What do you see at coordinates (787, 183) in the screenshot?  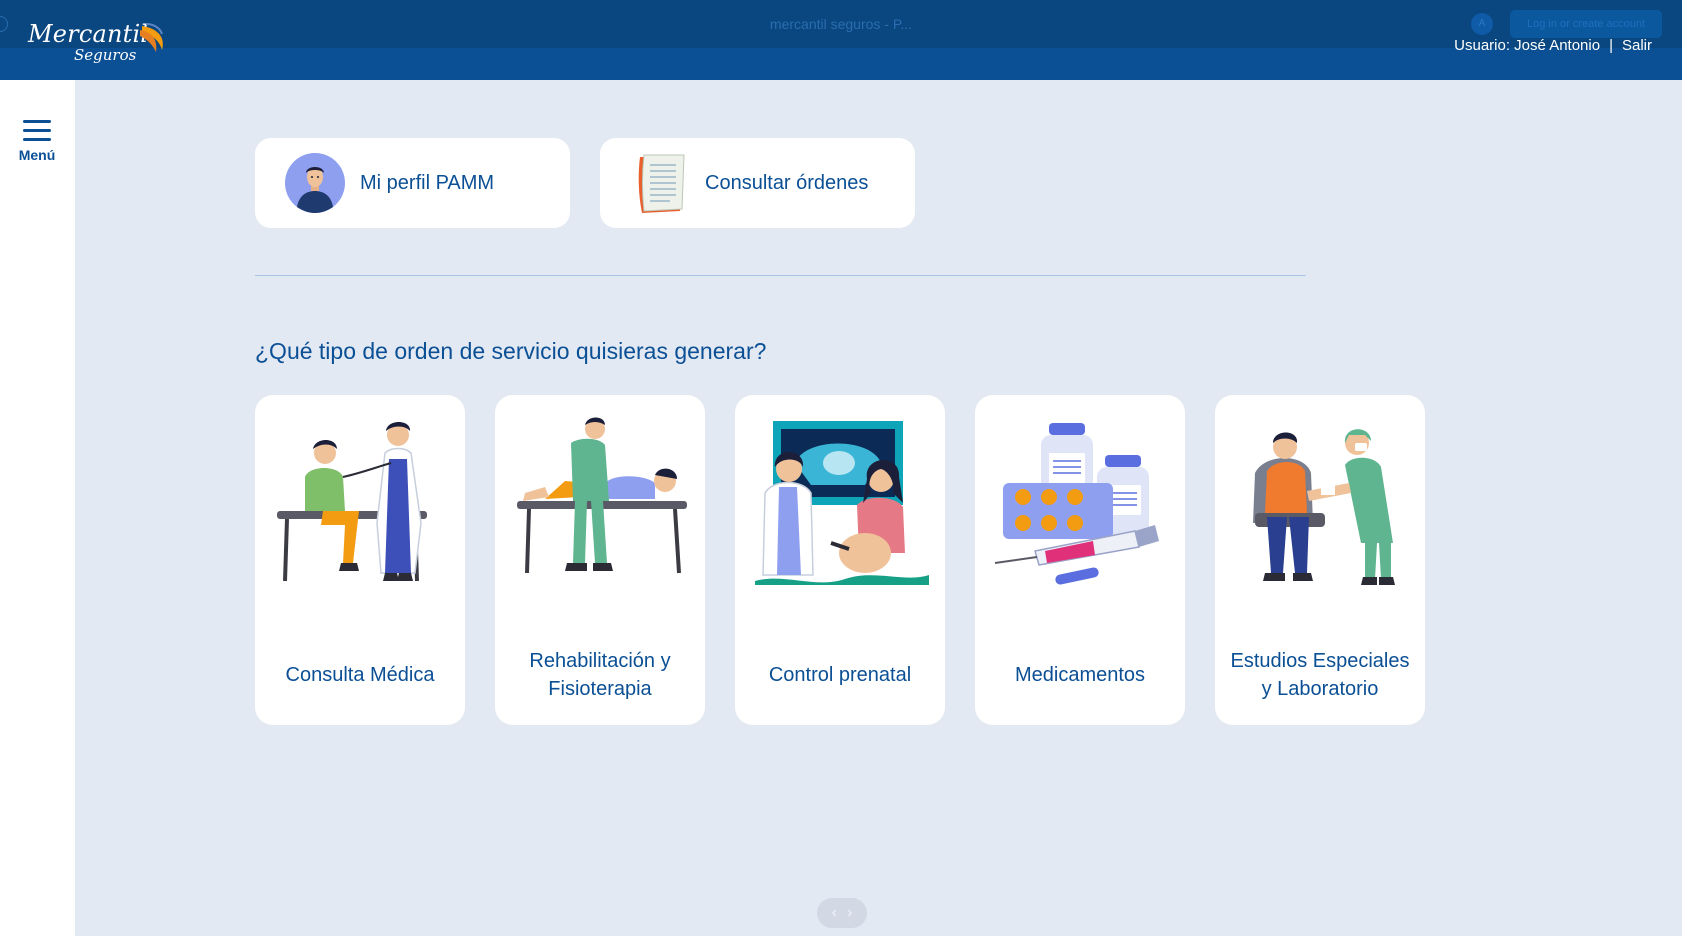 I see `orders-shortcut-label: Consultar órdenes` at bounding box center [787, 183].